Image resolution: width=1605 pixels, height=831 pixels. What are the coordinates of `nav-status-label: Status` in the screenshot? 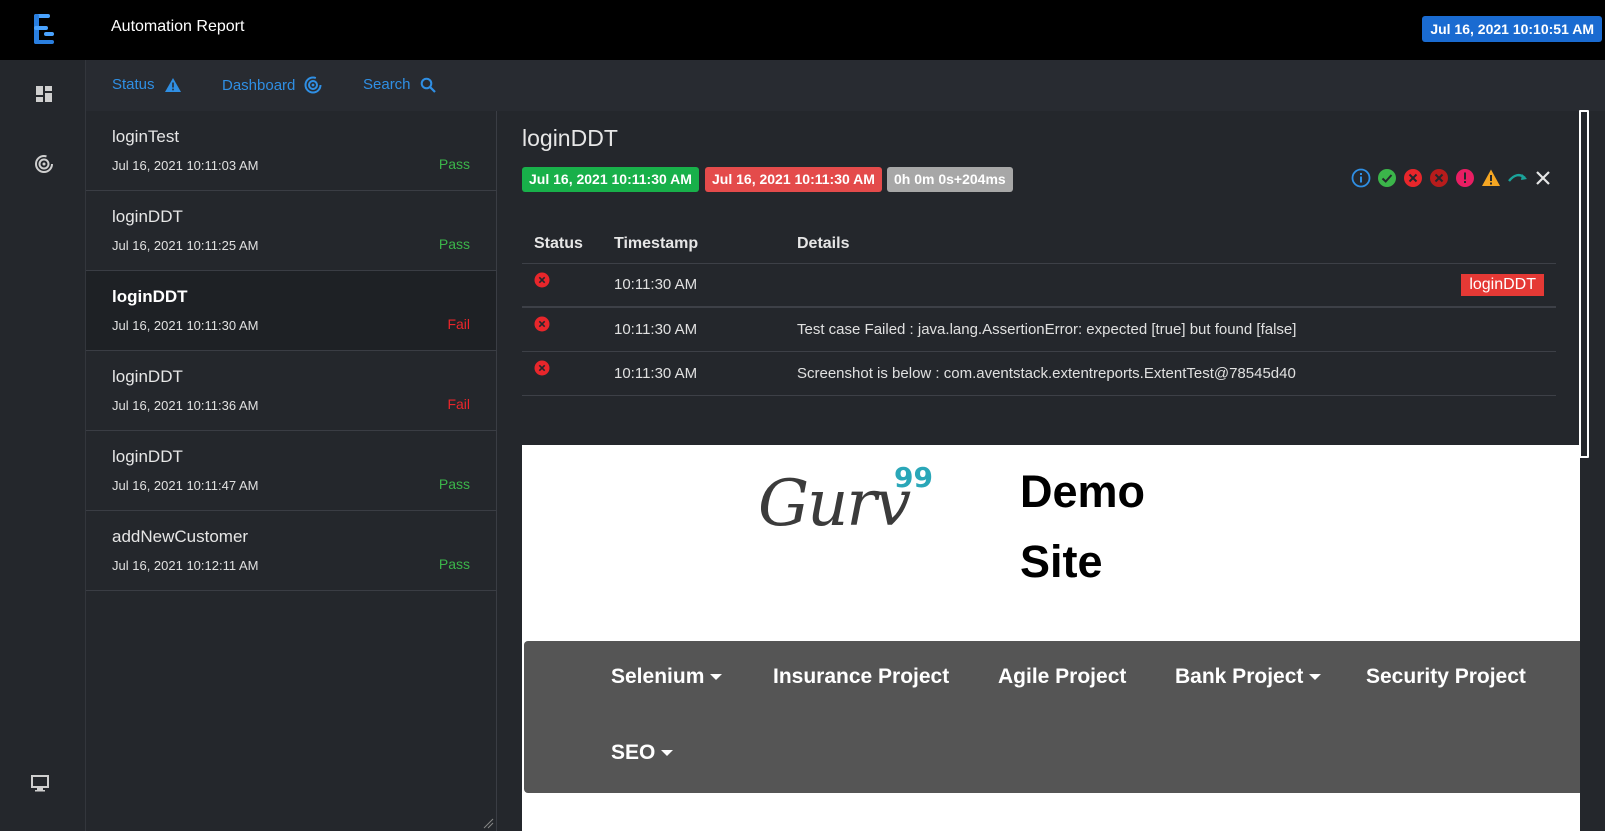 It's located at (133, 84).